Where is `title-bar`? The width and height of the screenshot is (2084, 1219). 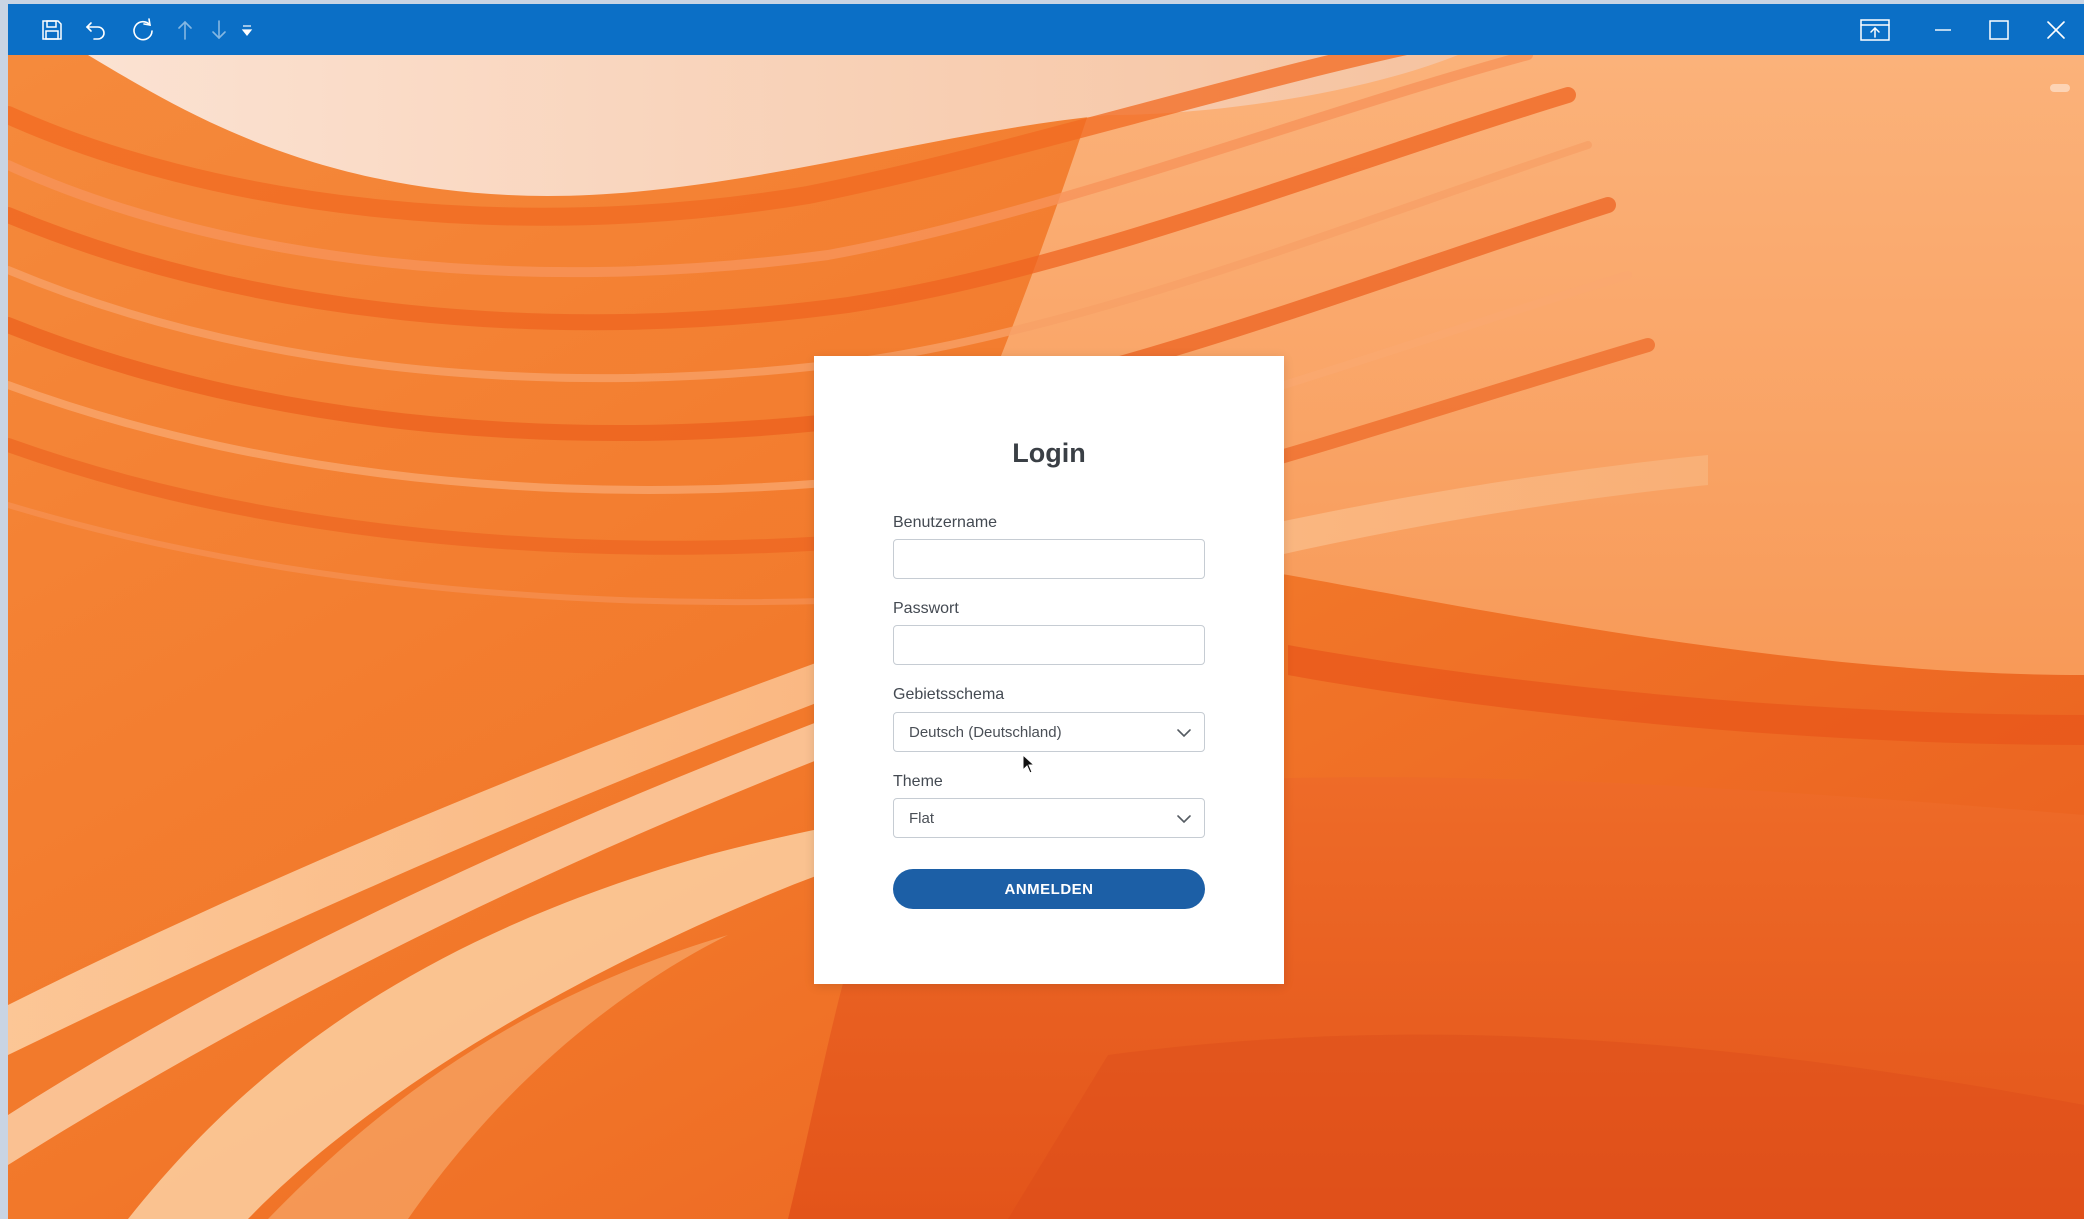
title-bar is located at coordinates (1046, 29).